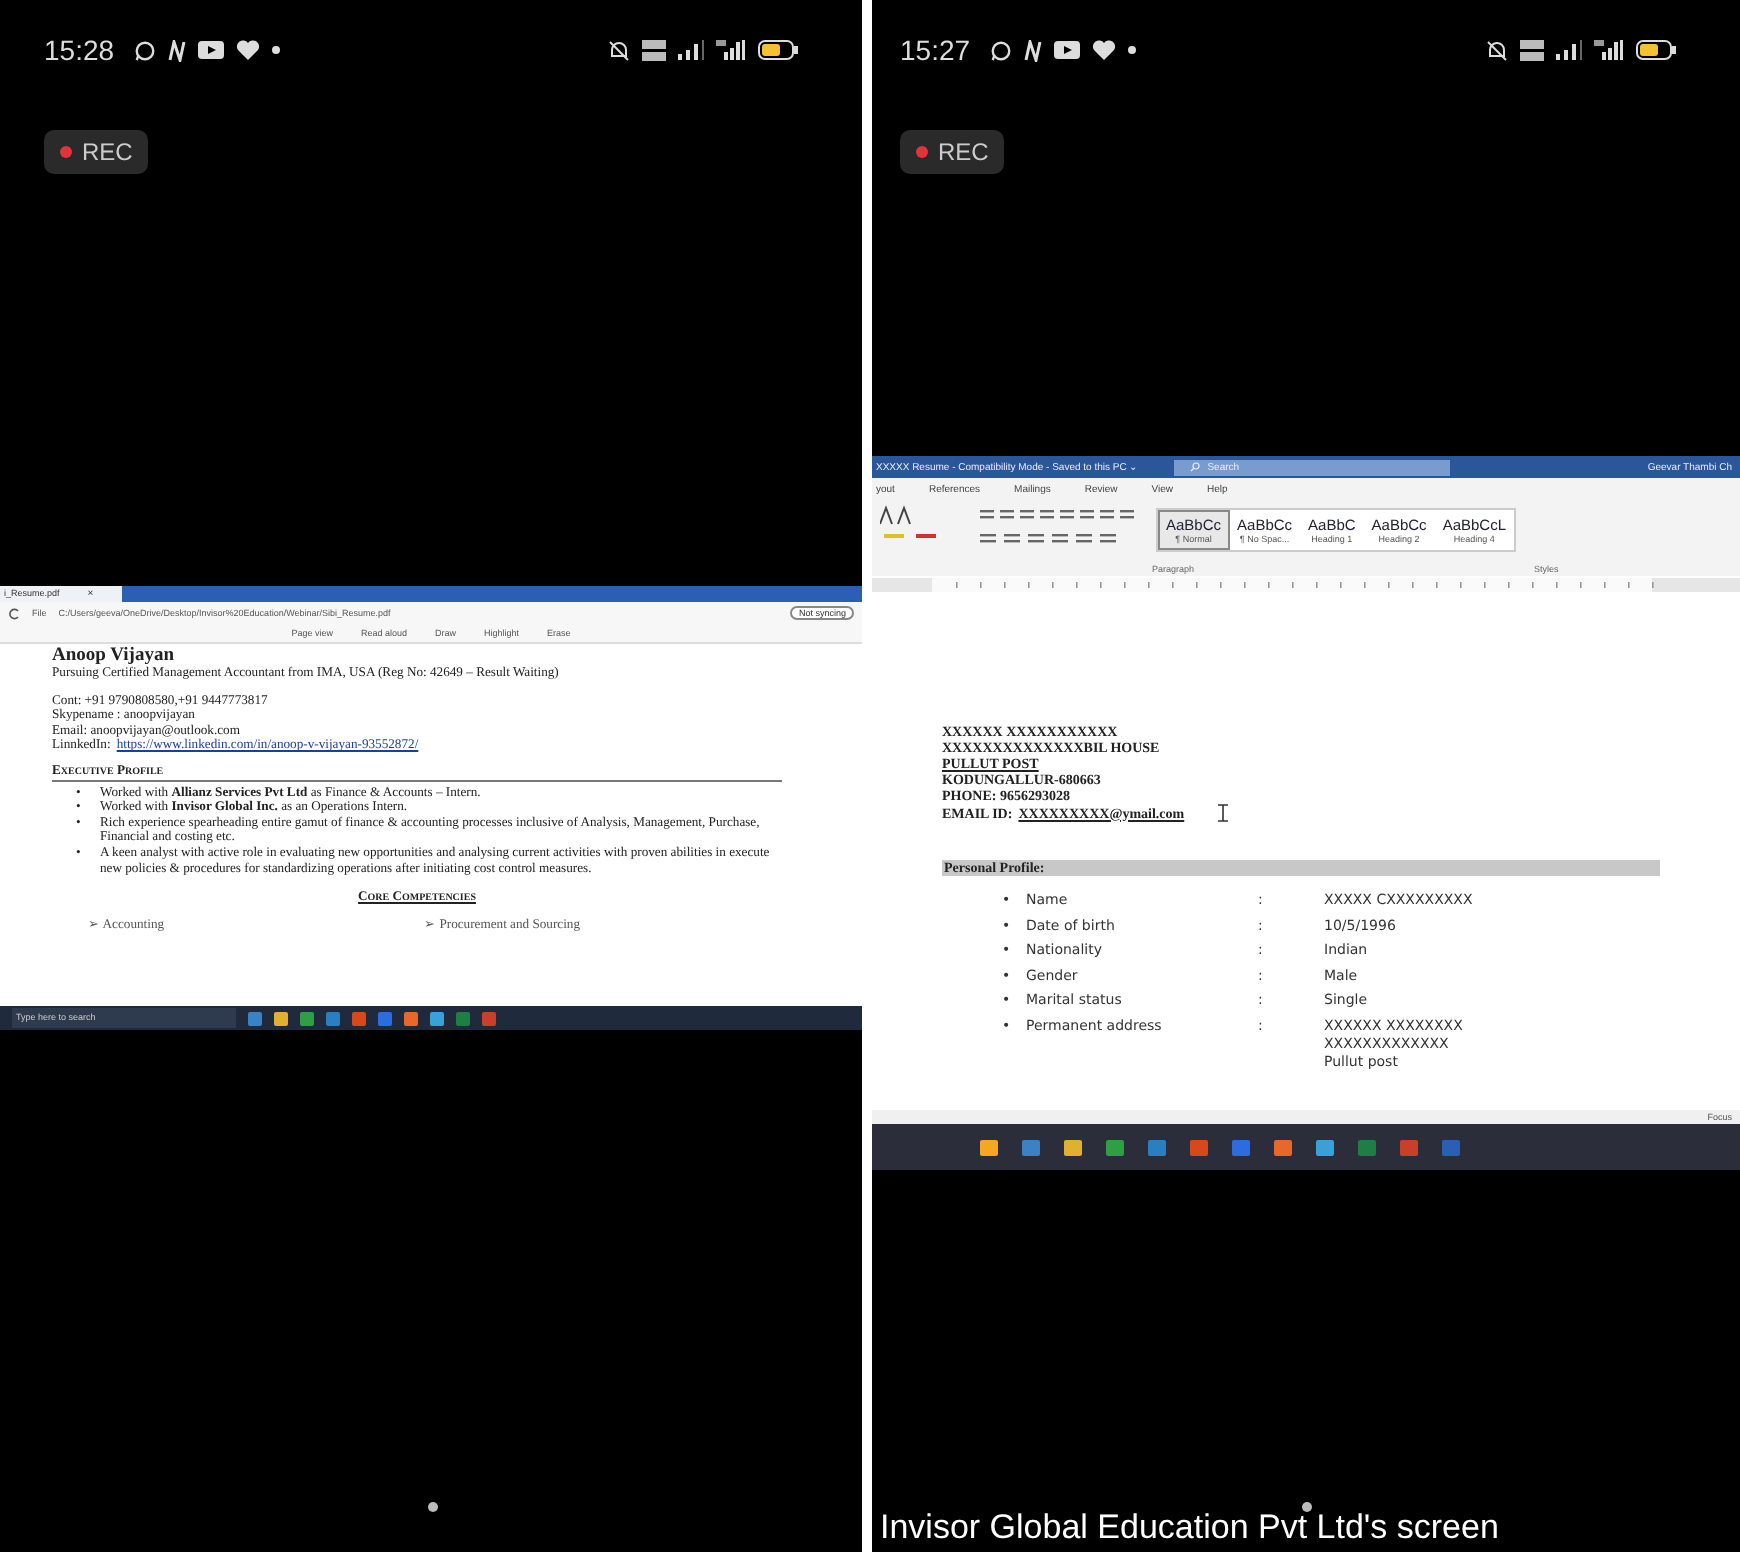 Image resolution: width=1740 pixels, height=1552 pixels. What do you see at coordinates (1194, 467) in the screenshot?
I see `search-icon` at bounding box center [1194, 467].